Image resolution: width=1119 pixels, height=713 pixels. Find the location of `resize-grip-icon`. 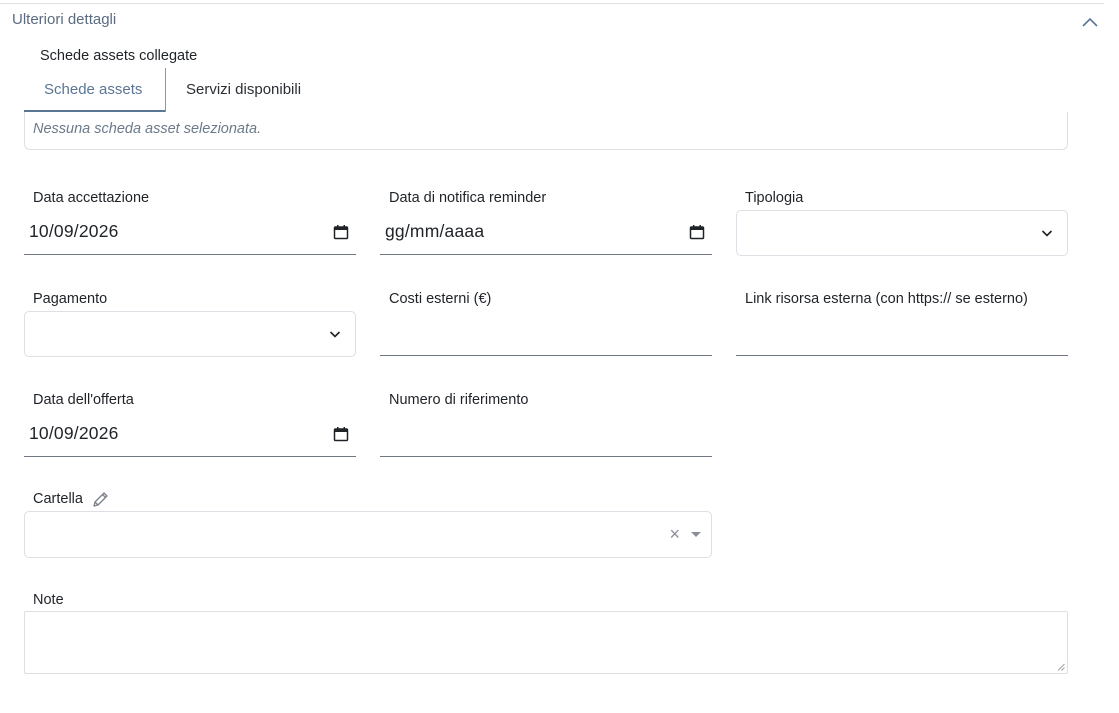

resize-grip-icon is located at coordinates (1061, 667).